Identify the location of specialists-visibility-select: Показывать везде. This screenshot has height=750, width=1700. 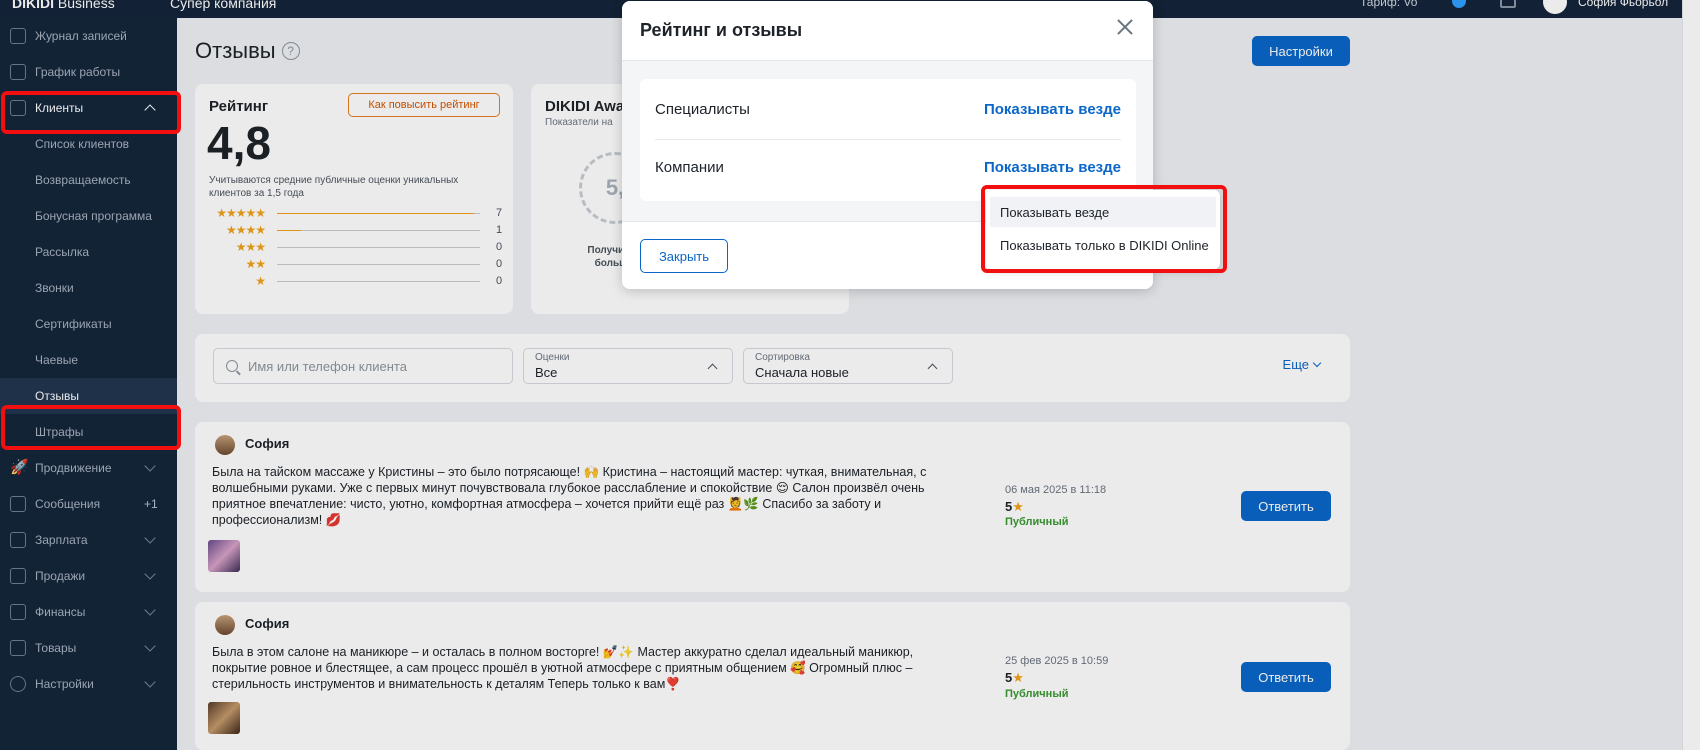
(1052, 109).